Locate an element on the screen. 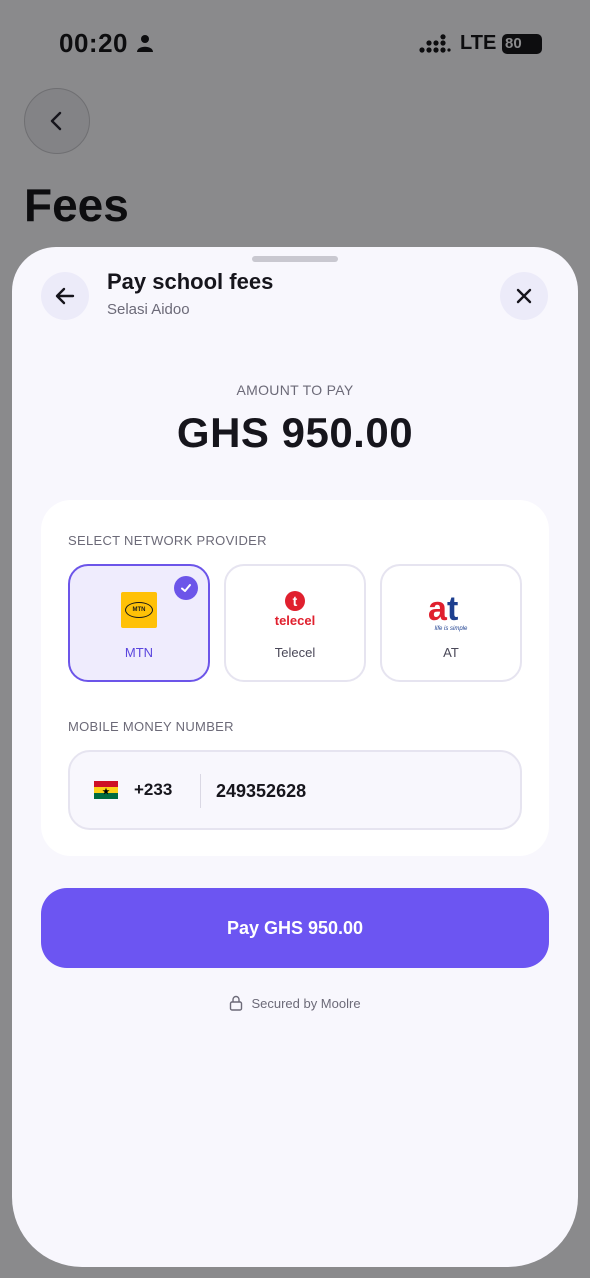 This screenshot has width=590, height=1278. network-type: LTE is located at coordinates (478, 43).